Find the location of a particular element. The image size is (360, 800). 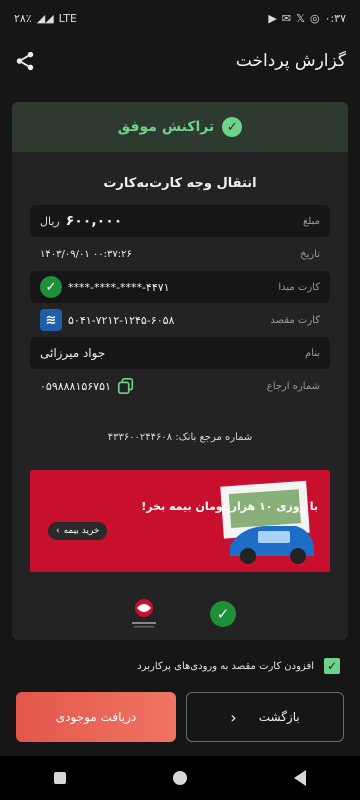

amount-unit: ریال is located at coordinates (50, 221).